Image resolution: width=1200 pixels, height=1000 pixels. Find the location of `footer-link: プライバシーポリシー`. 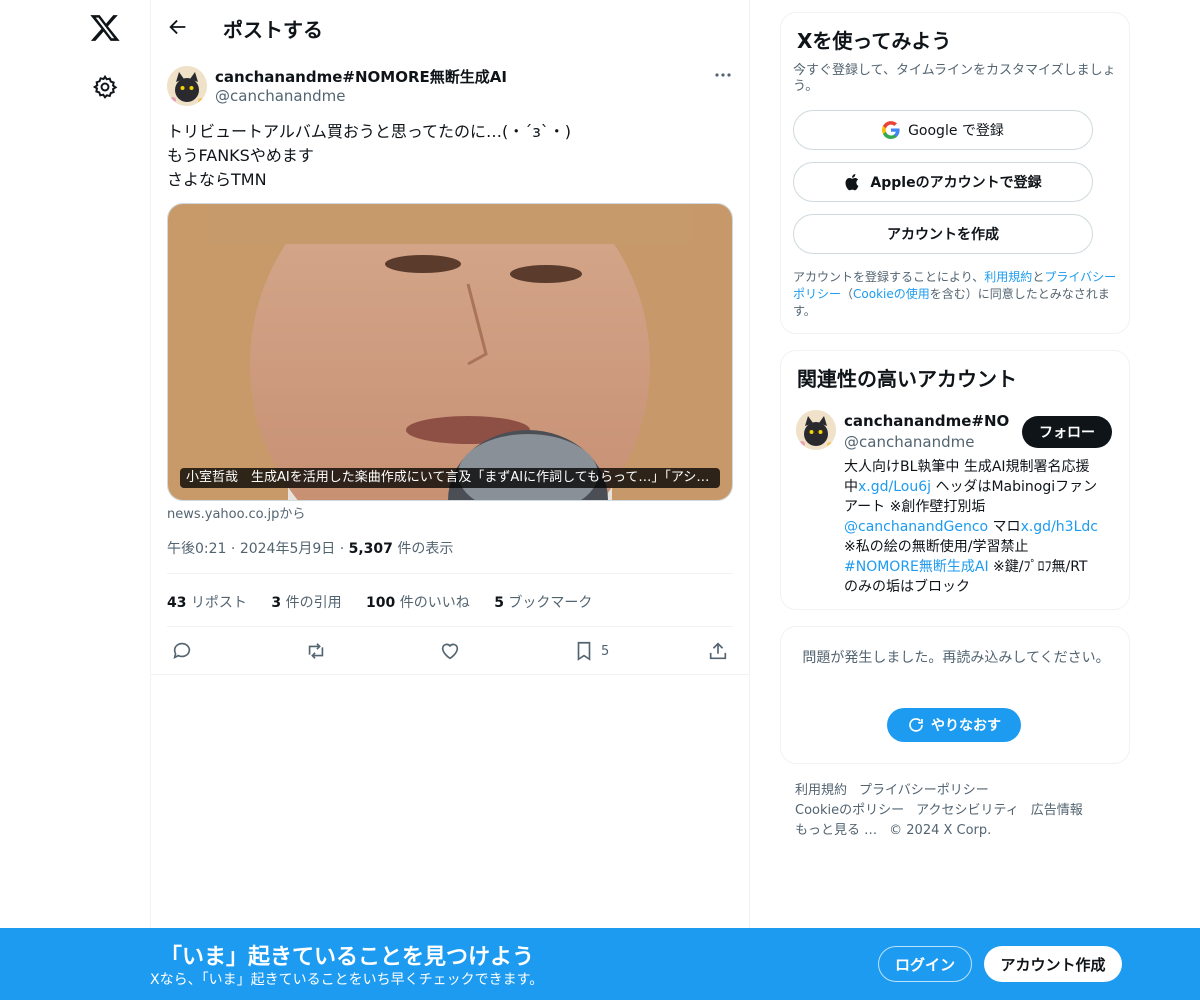

footer-link: プライバシーポリシー is located at coordinates (924, 790).